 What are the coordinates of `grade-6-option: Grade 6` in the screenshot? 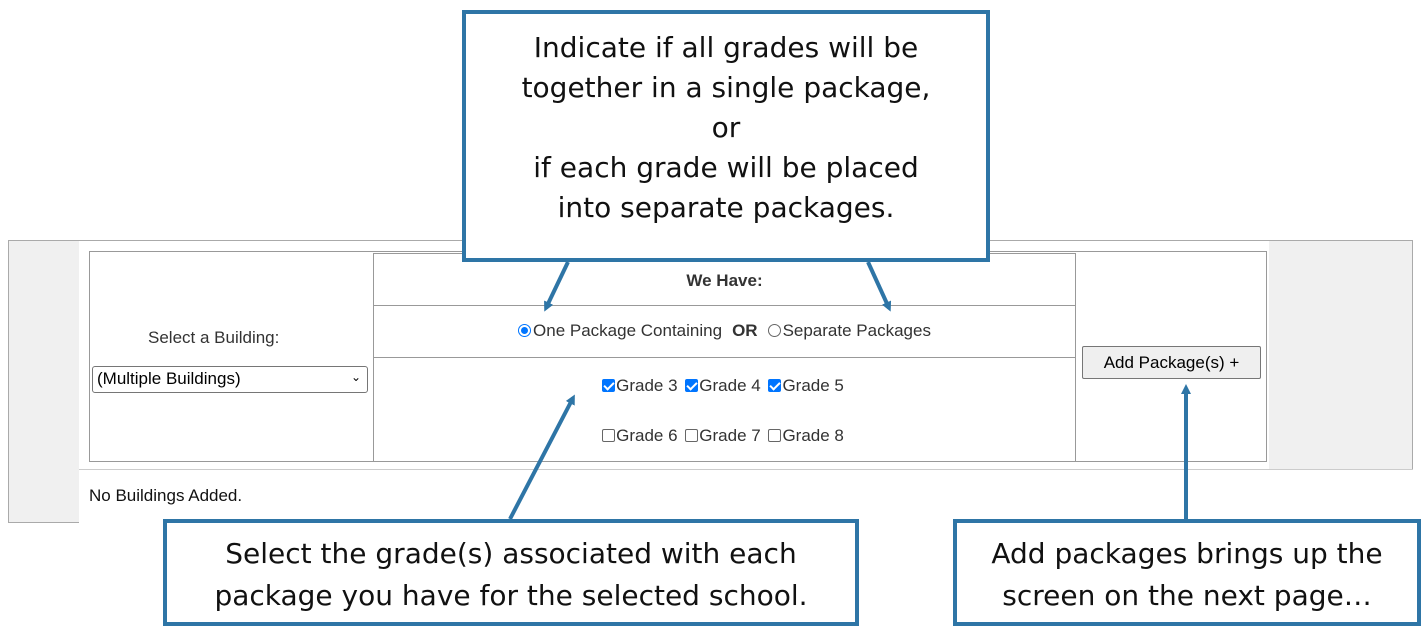 It's located at (640, 435).